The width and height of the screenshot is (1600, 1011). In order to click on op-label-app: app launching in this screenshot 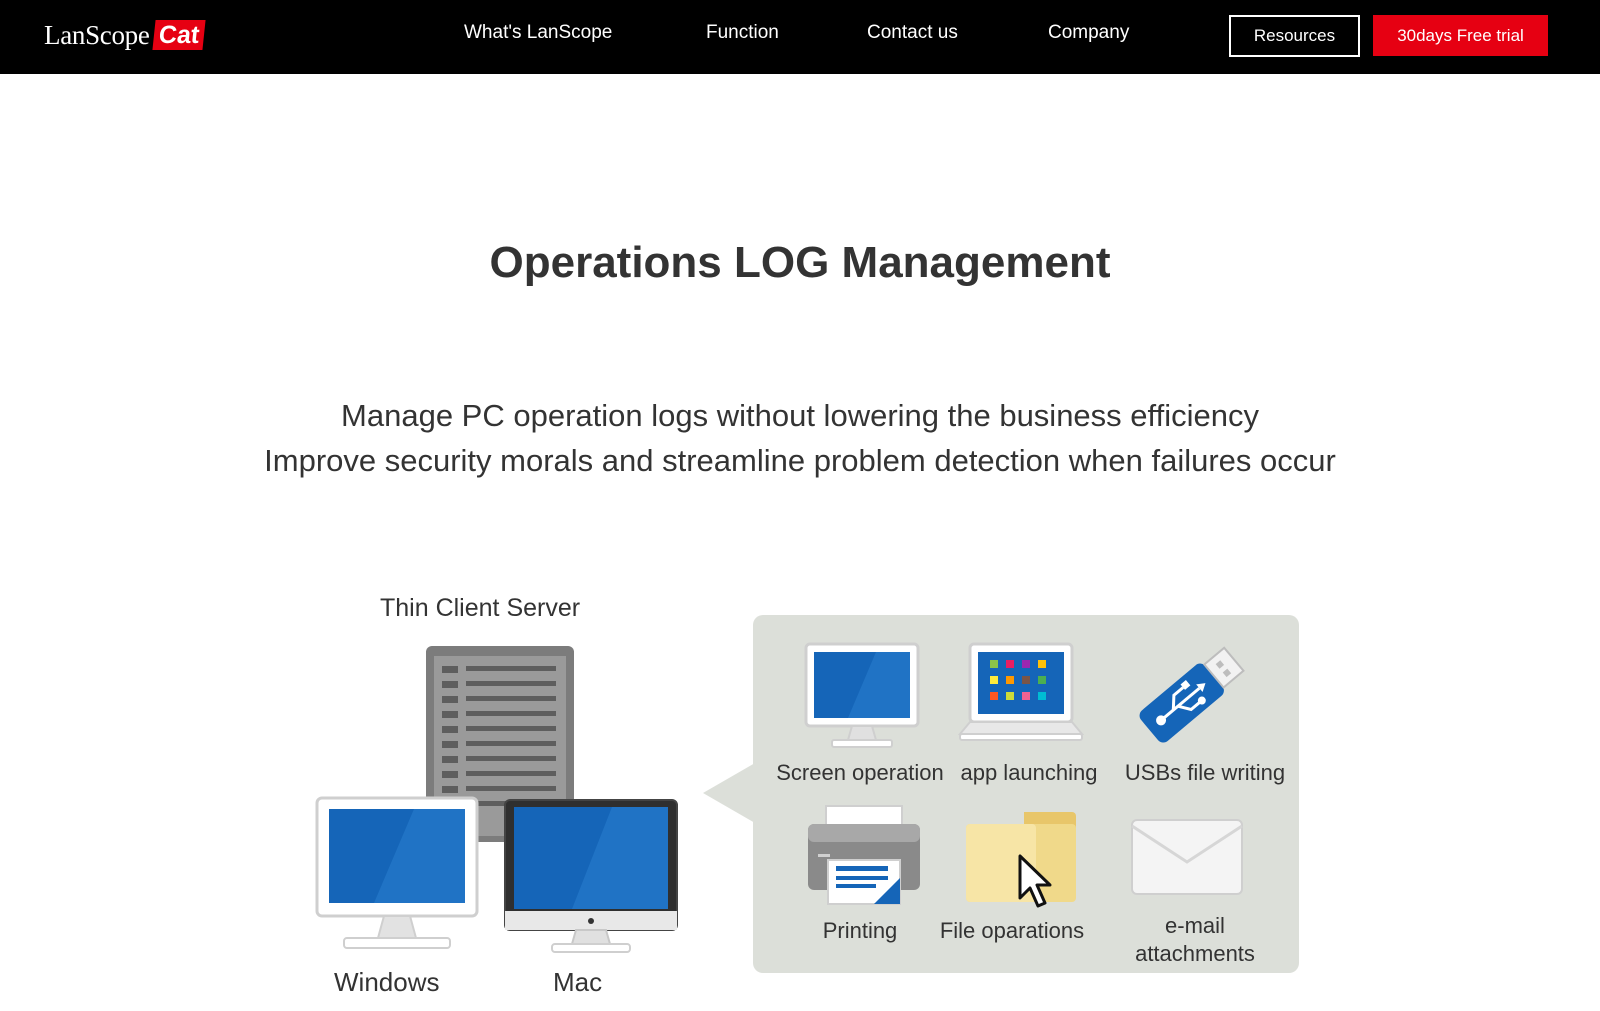, I will do `click(1029, 772)`.